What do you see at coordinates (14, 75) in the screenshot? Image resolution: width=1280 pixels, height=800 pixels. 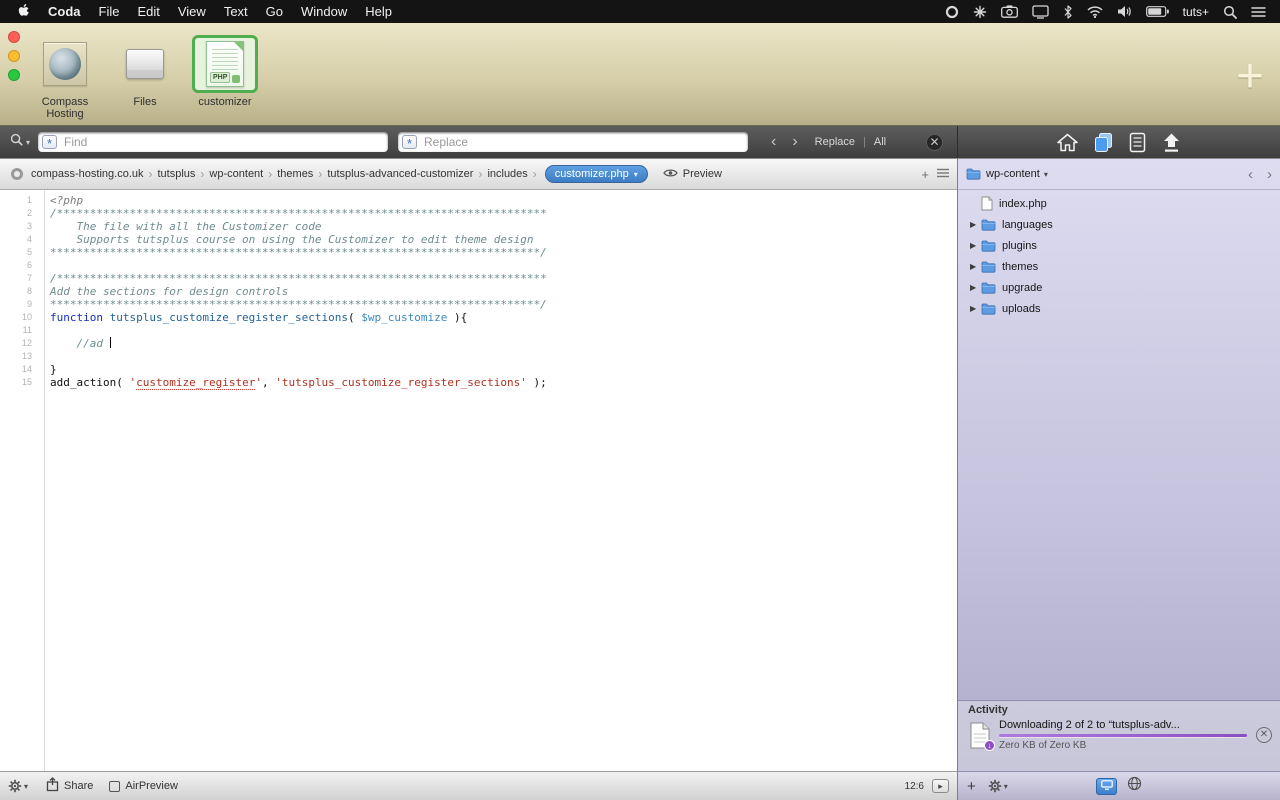 I see `zoom-window-button` at bounding box center [14, 75].